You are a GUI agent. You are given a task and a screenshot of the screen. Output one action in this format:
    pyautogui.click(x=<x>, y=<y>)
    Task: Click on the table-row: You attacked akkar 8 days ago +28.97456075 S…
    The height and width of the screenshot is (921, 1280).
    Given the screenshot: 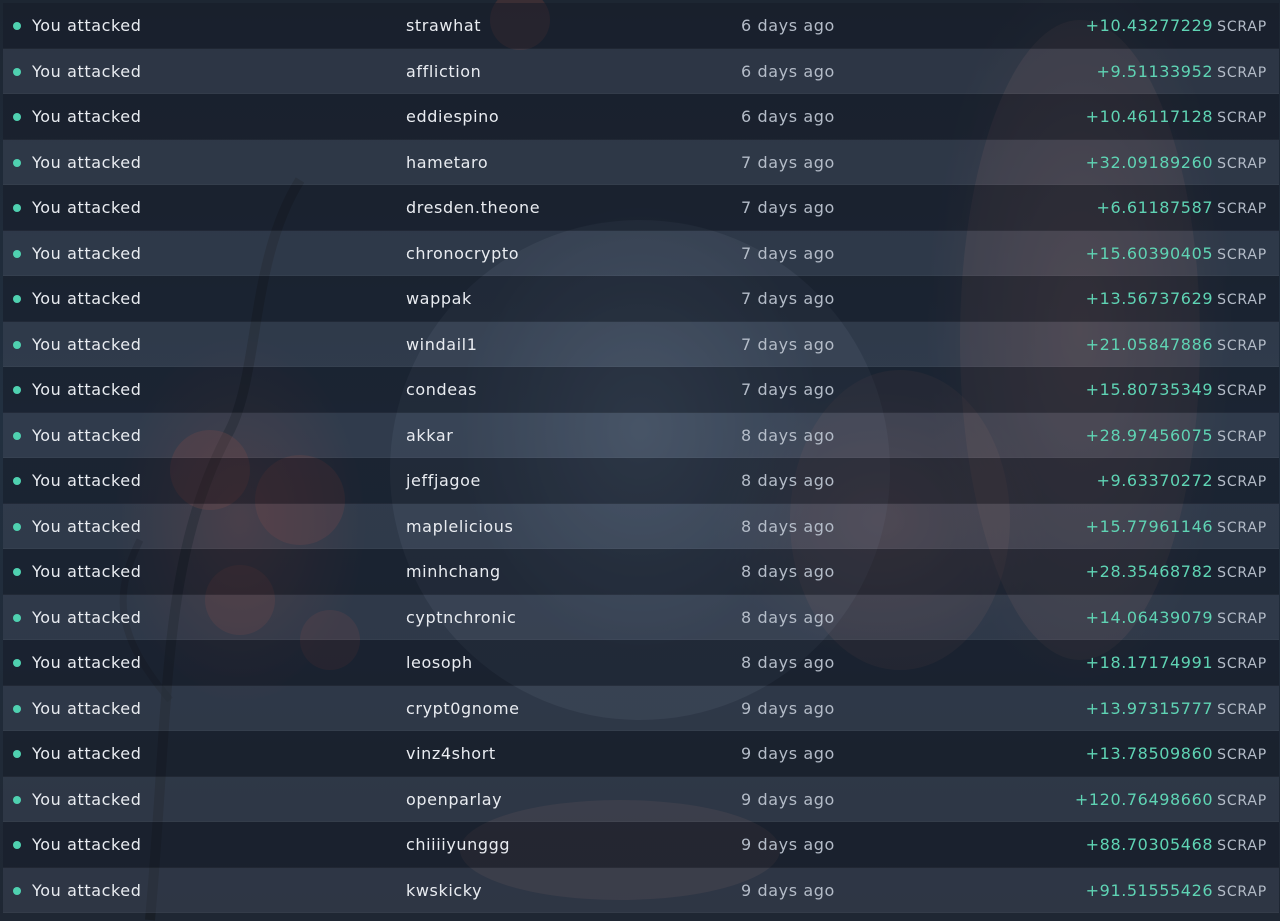 What is the action you would take?
    pyautogui.click(x=641, y=435)
    